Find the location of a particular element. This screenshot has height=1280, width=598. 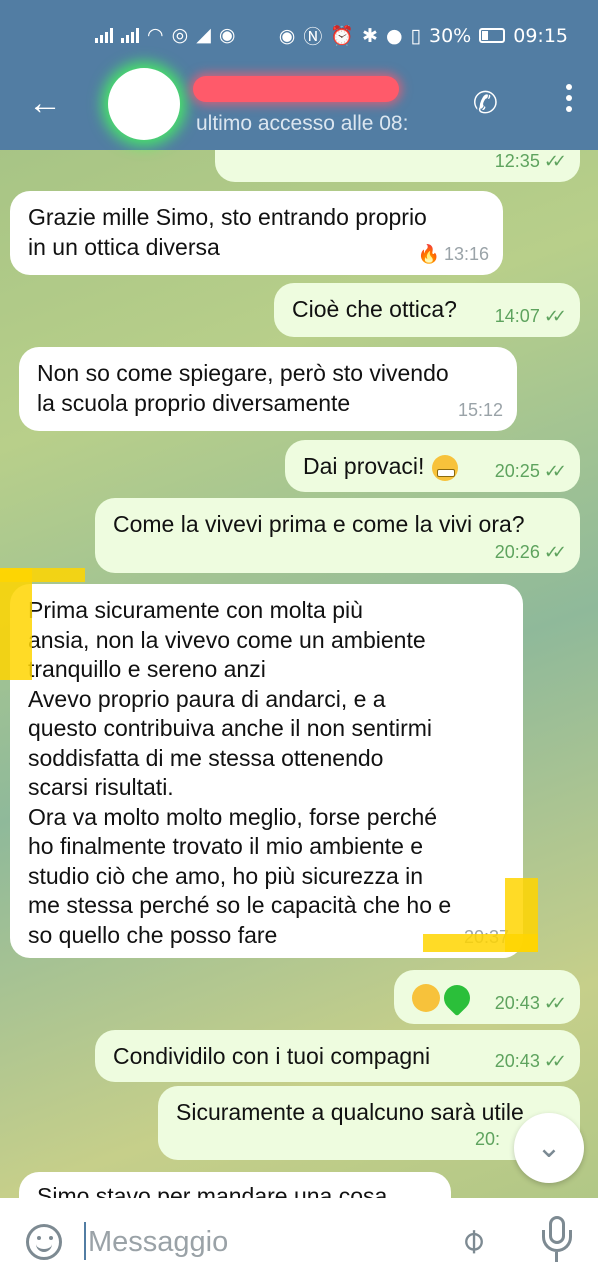

message-composer: ⌀ is located at coordinates (299, 1239).